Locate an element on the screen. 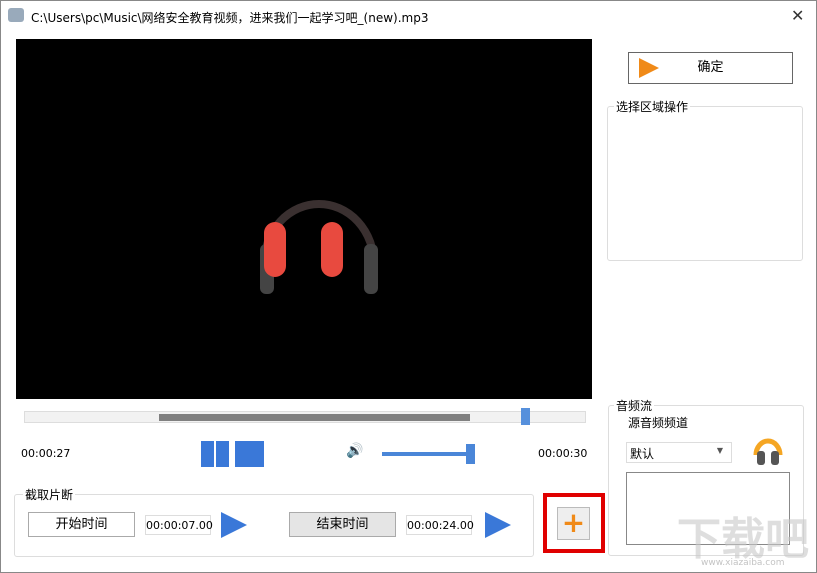 This screenshot has width=817, height=573. app-icon is located at coordinates (16, 15).